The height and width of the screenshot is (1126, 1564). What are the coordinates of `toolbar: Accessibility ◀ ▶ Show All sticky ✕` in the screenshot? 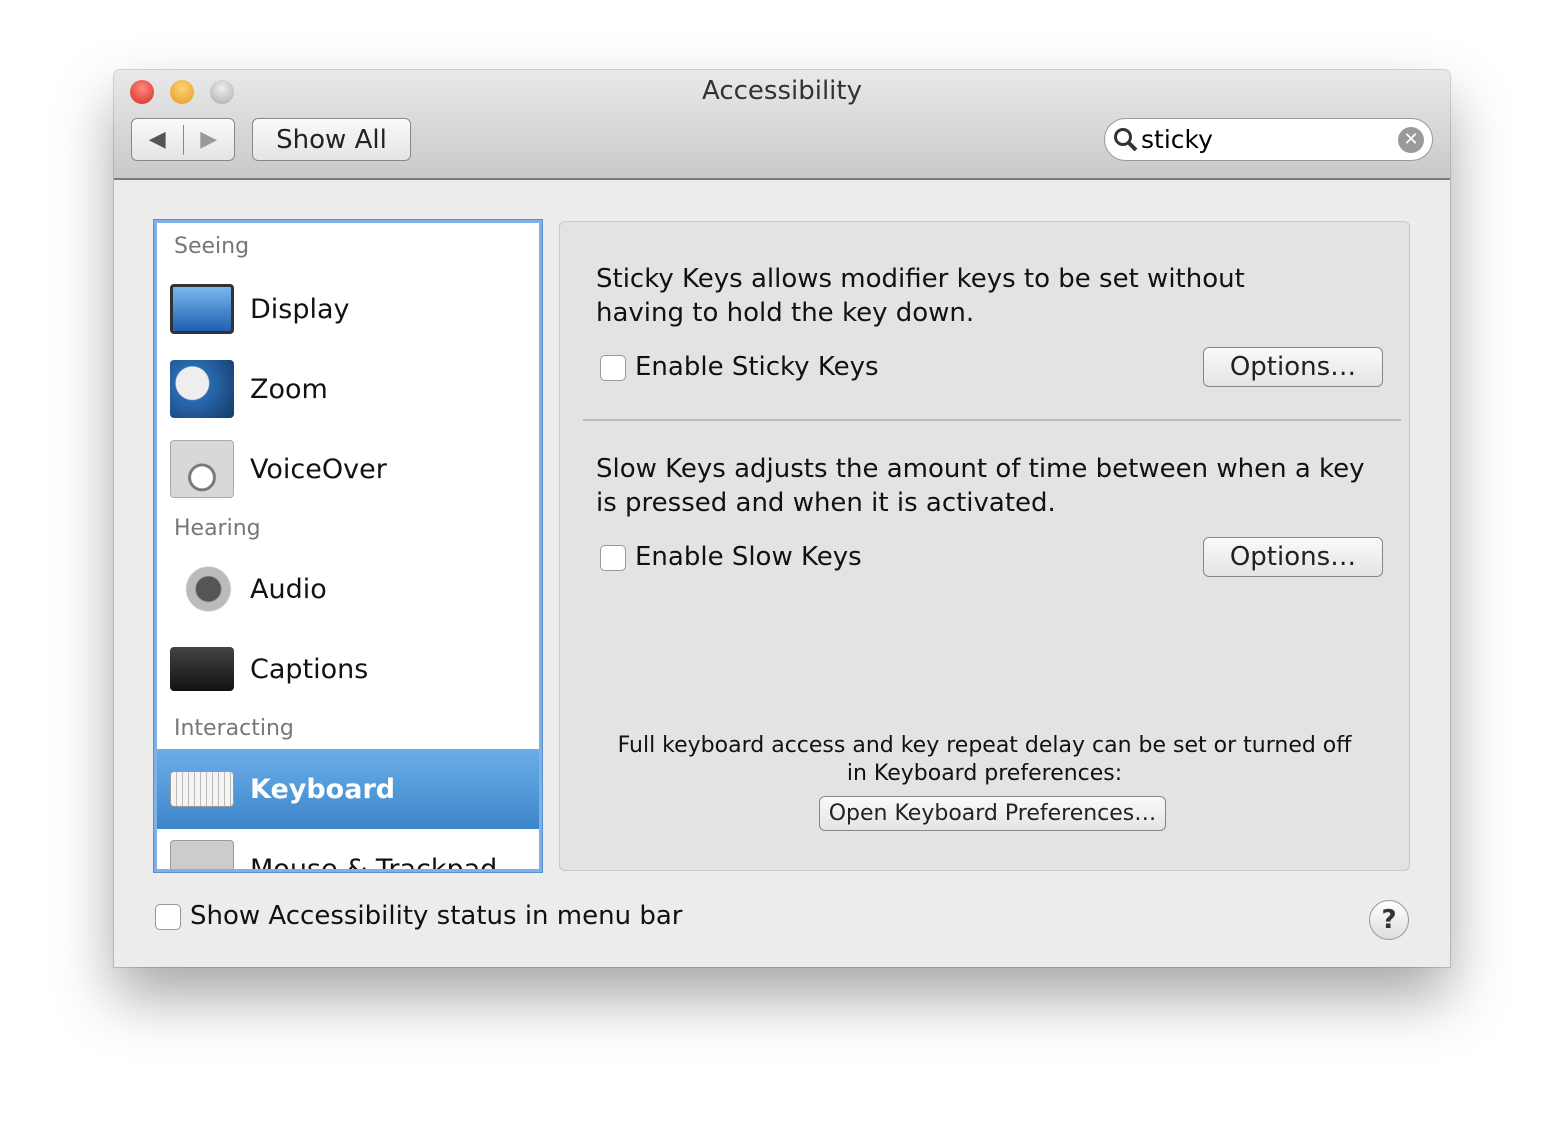 It's located at (782, 125).